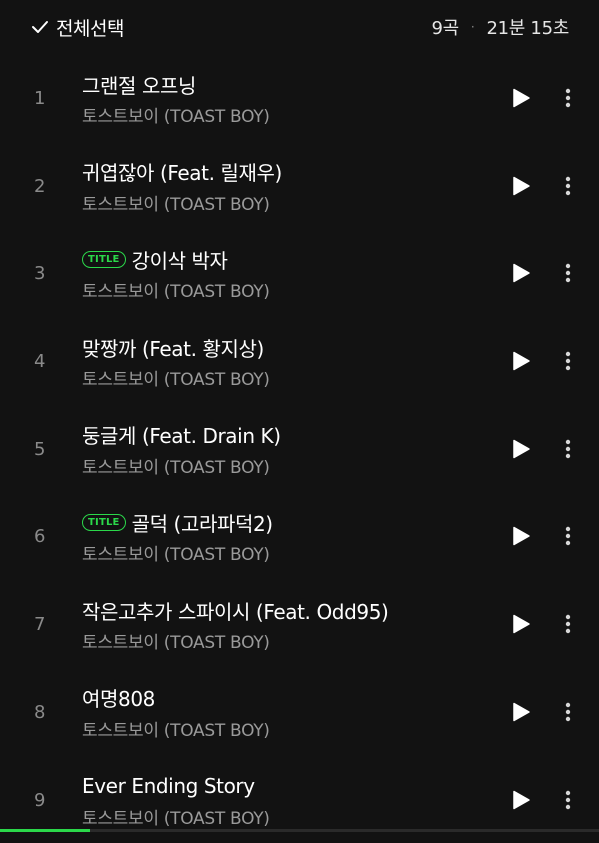 Image resolution: width=599 pixels, height=843 pixels. I want to click on track-row: 2 귀엽잖아 (Feat. 릴재우) 토스트보이 (TOAST BOY), so click(299, 186).